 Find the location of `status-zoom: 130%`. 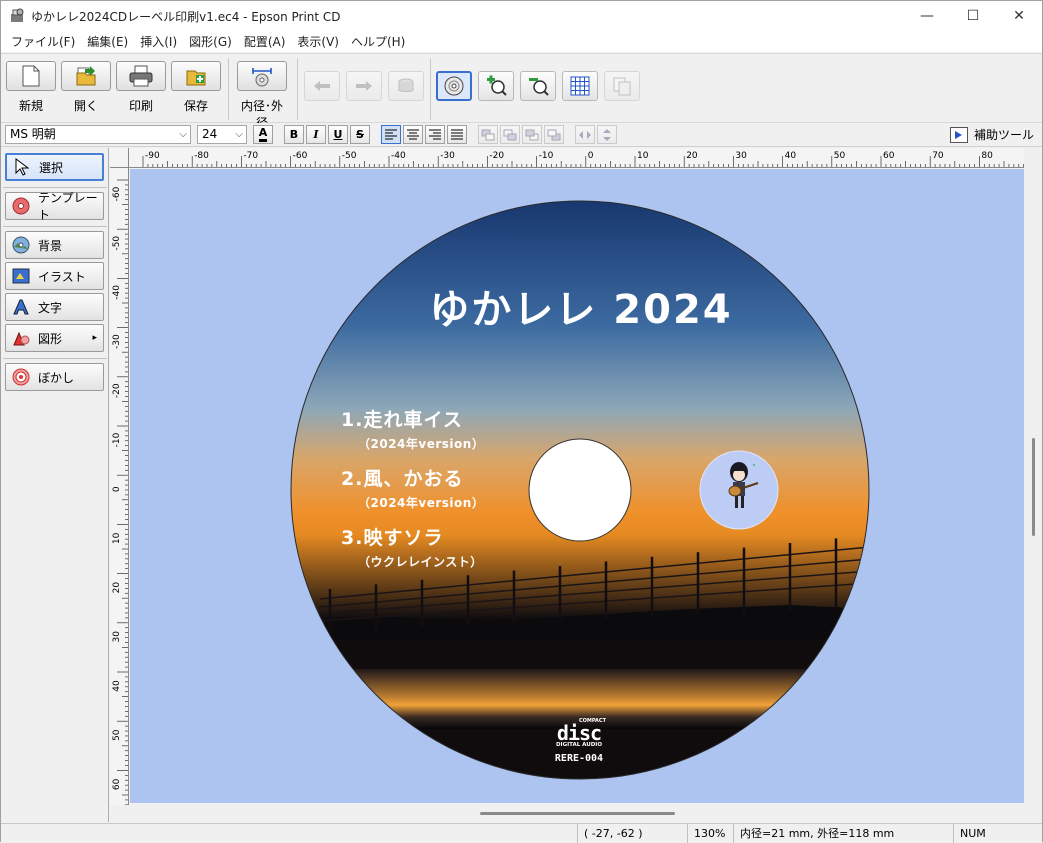

status-zoom: 130% is located at coordinates (710, 833).